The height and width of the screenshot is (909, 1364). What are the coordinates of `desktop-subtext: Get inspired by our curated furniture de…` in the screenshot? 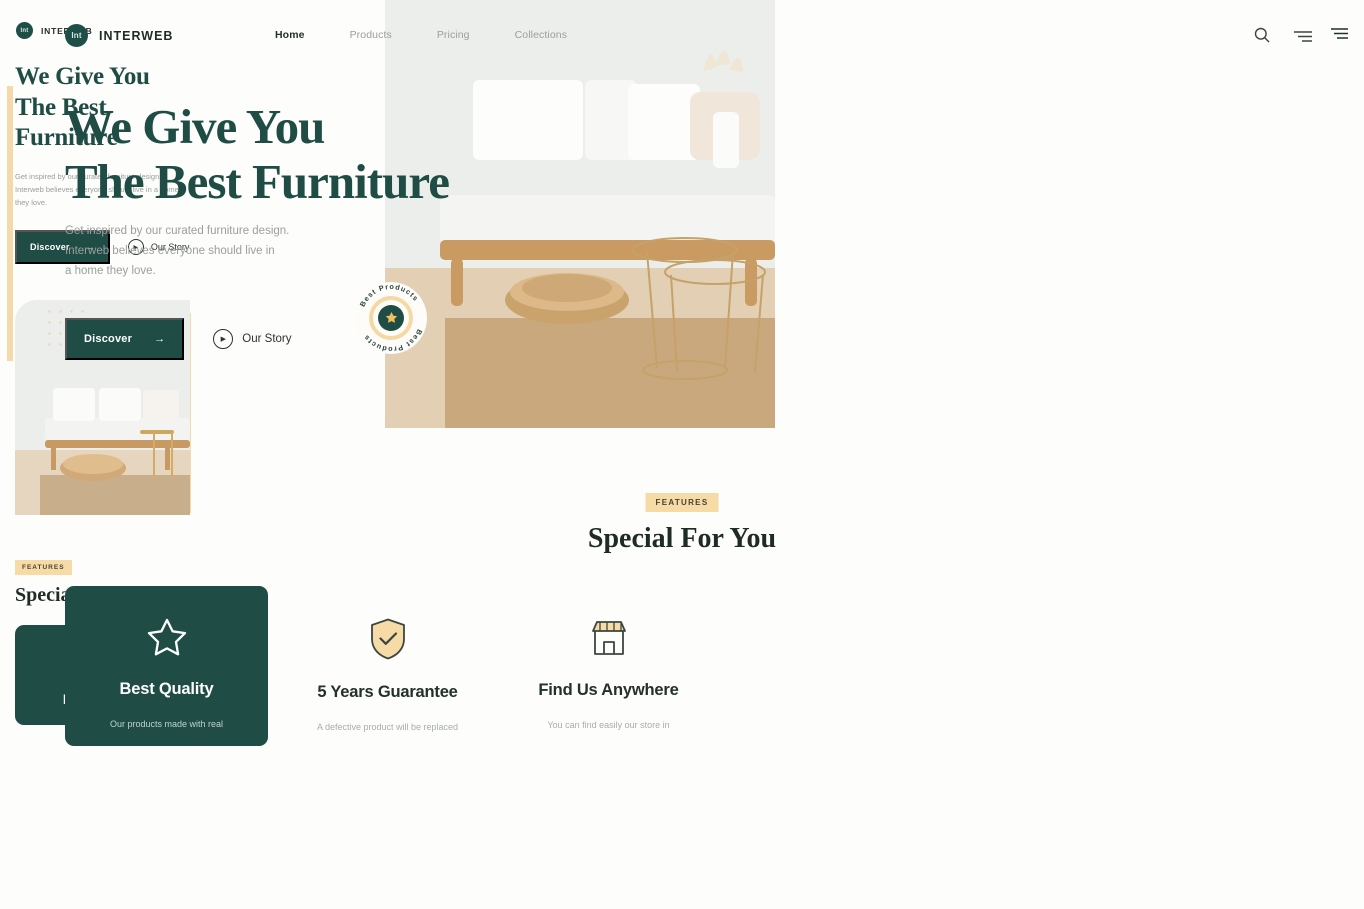 It's located at (200, 251).